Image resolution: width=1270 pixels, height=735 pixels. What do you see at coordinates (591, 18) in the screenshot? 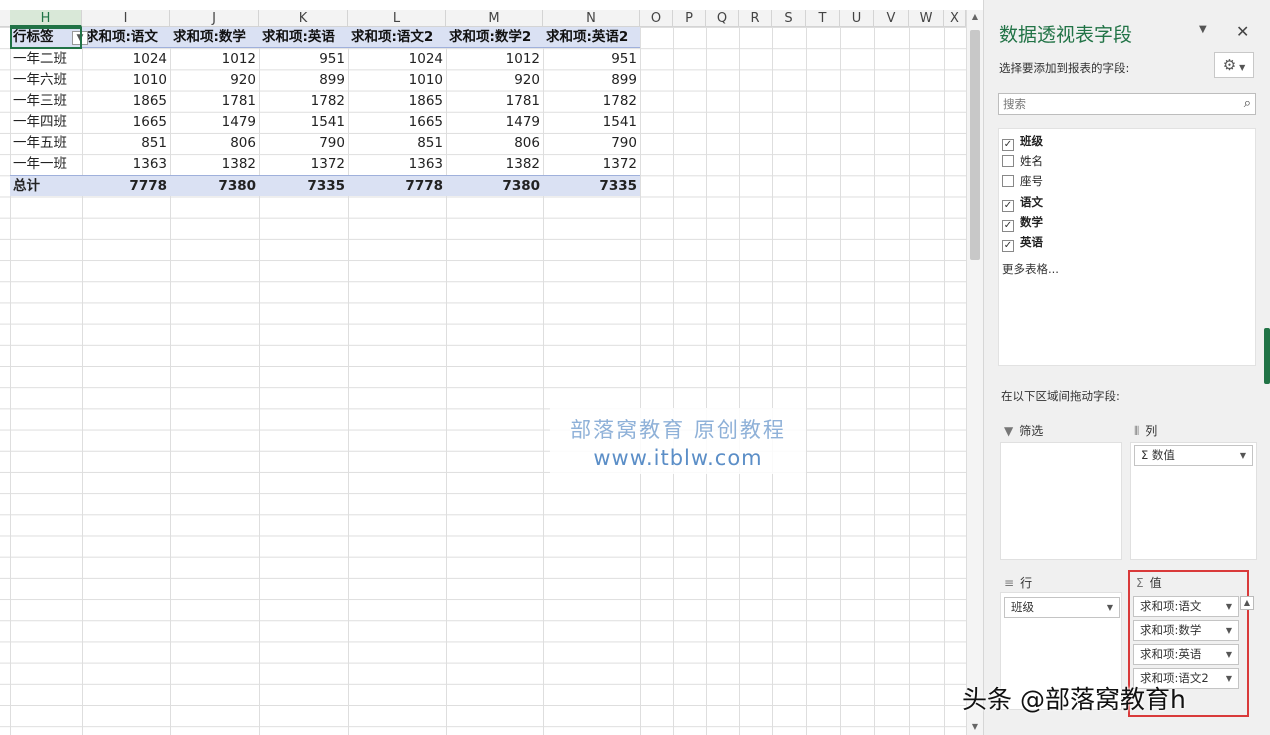
I see `column-header-n: N` at bounding box center [591, 18].